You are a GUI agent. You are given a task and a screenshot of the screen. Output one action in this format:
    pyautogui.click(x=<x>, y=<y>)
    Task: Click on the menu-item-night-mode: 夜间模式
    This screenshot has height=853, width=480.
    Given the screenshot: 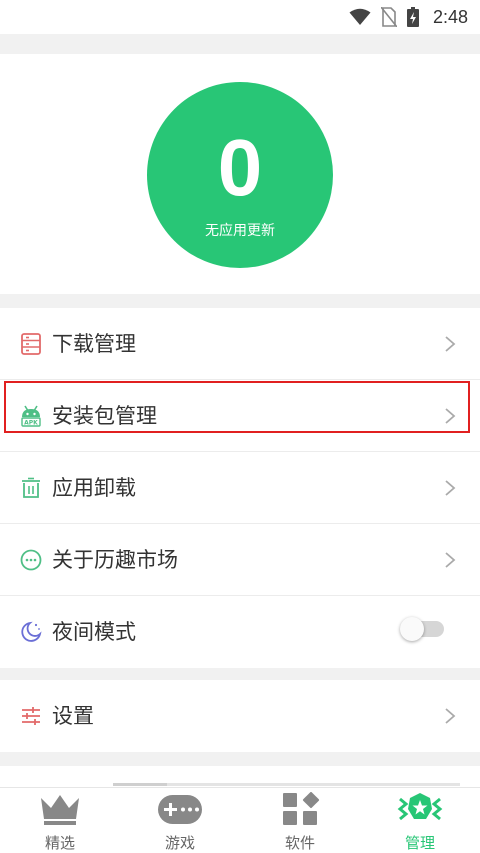 What is the action you would take?
    pyautogui.click(x=240, y=632)
    